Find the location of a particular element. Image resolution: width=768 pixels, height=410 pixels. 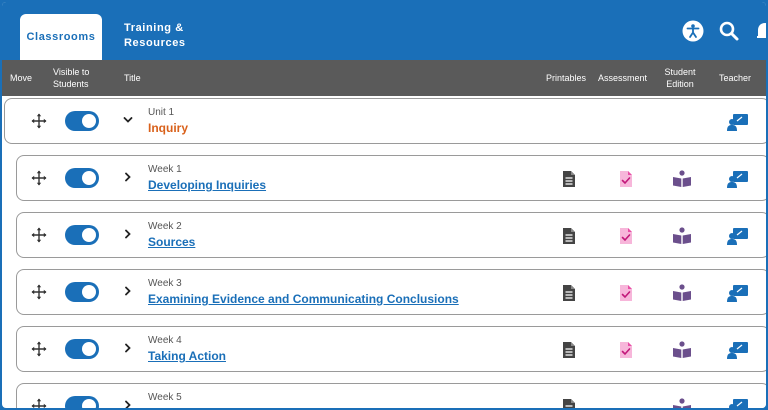

header-printables: Printables is located at coordinates (566, 78).